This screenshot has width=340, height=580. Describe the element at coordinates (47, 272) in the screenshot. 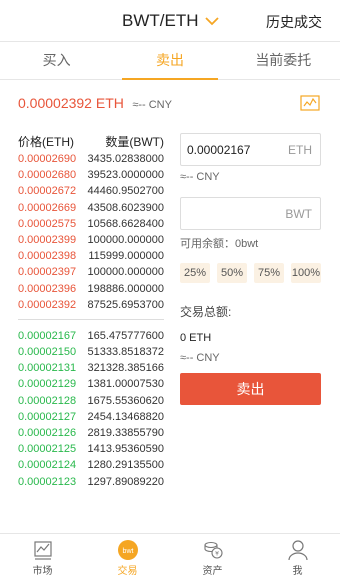

I see `ask-price: 0.00002397` at that location.